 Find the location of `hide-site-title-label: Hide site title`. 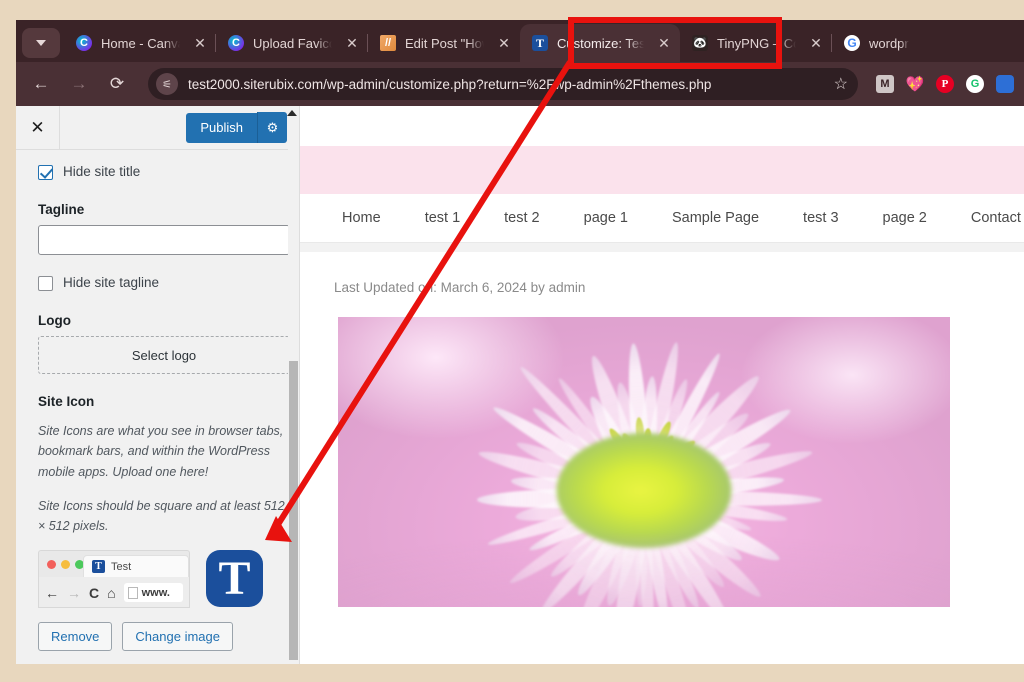

hide-site-title-label: Hide site title is located at coordinates (102, 171).